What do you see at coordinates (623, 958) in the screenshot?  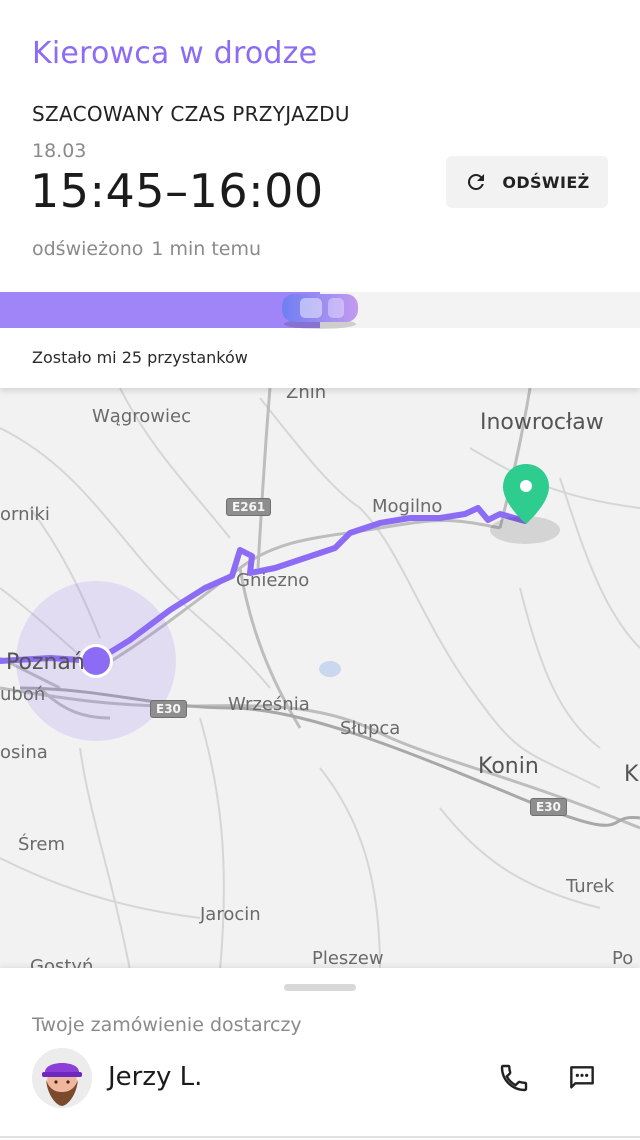 I see `town-label: Po` at bounding box center [623, 958].